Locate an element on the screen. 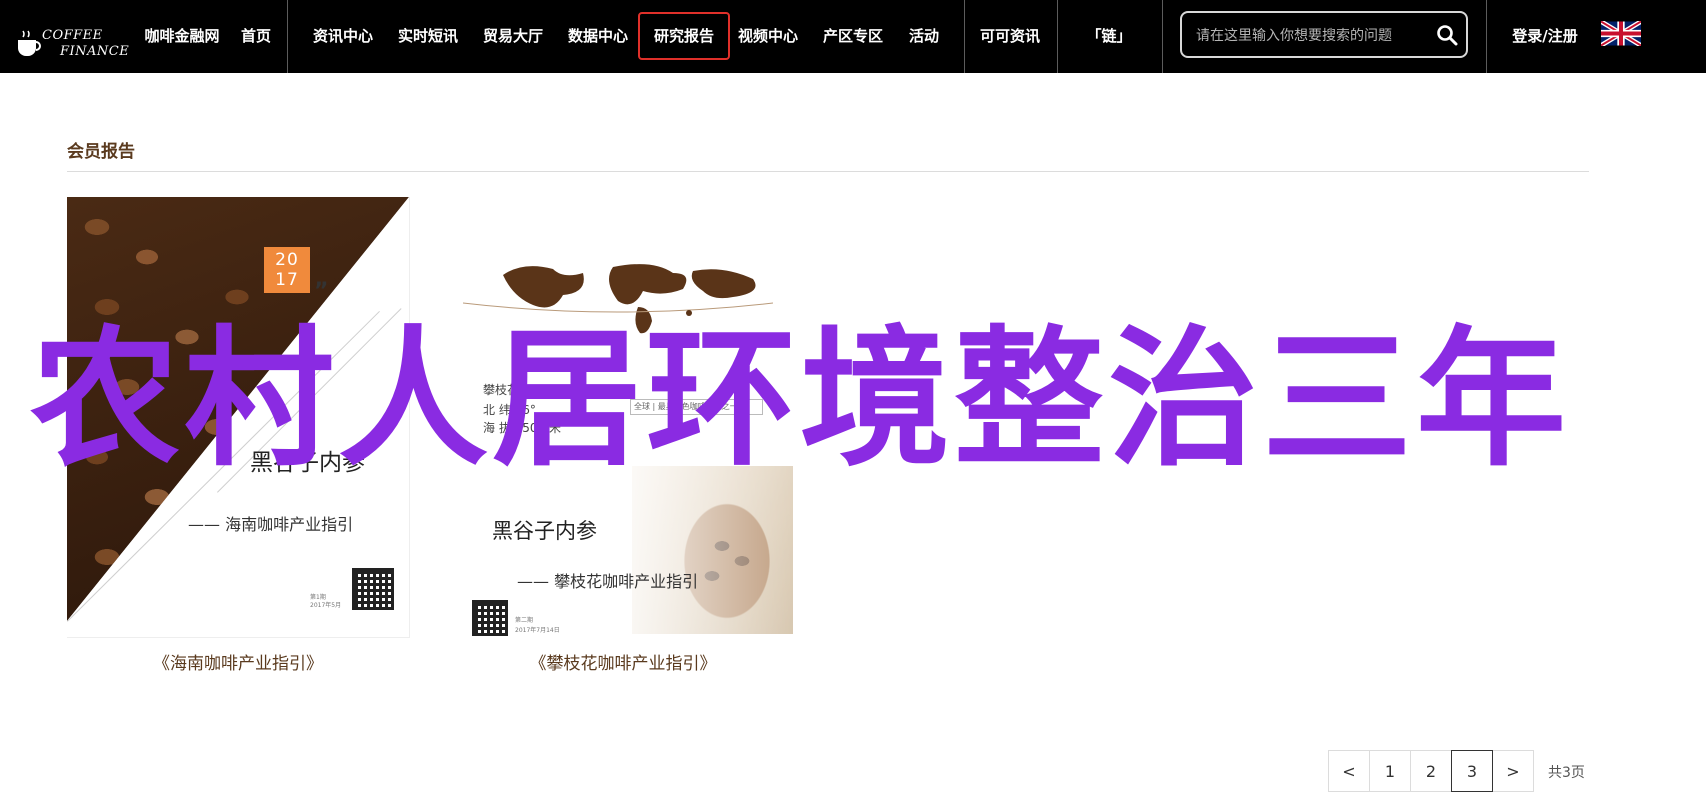  login-register-link: 登录/注册 is located at coordinates (1545, 36).